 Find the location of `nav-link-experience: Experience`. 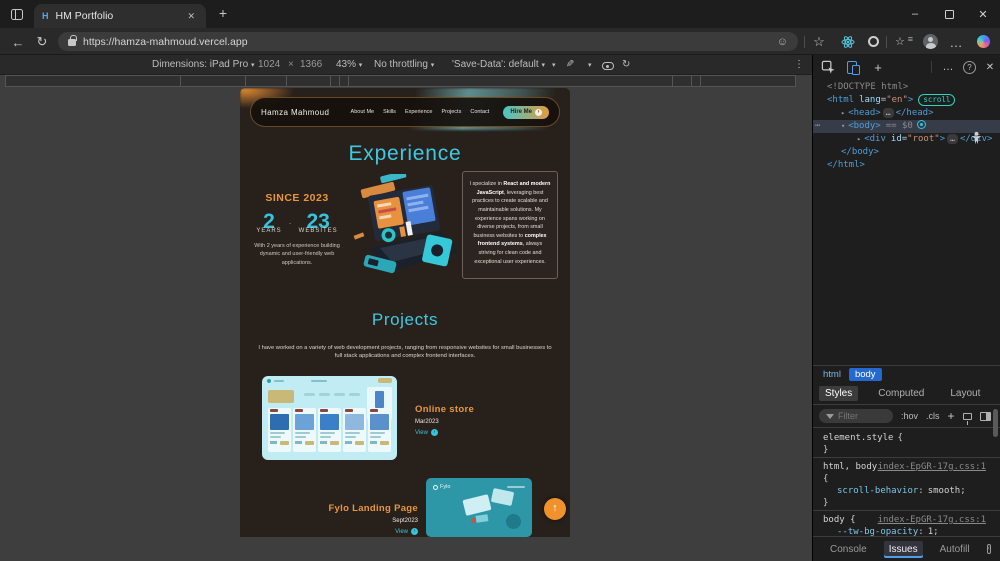

nav-link-experience: Experience is located at coordinates (419, 112).